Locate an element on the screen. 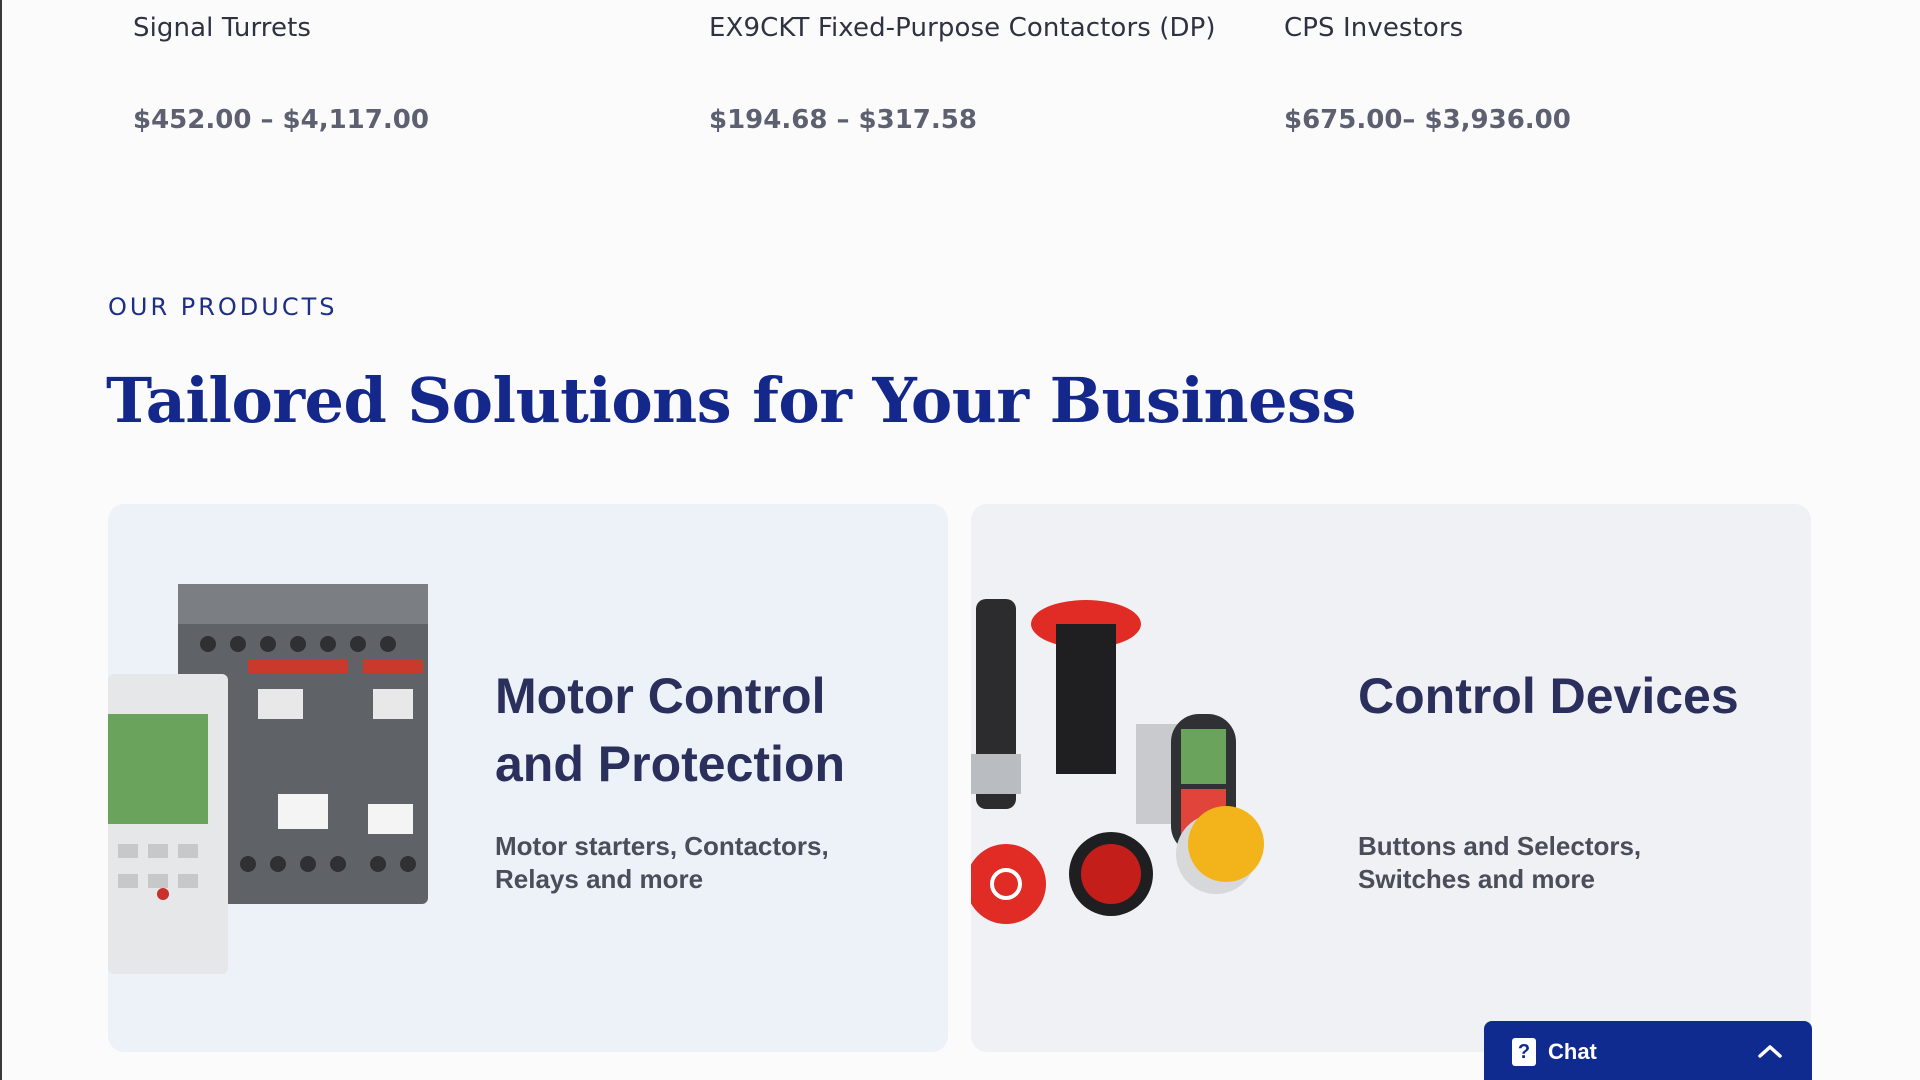  product-price: $675.00– $3,936.00 is located at coordinates (1427, 120).